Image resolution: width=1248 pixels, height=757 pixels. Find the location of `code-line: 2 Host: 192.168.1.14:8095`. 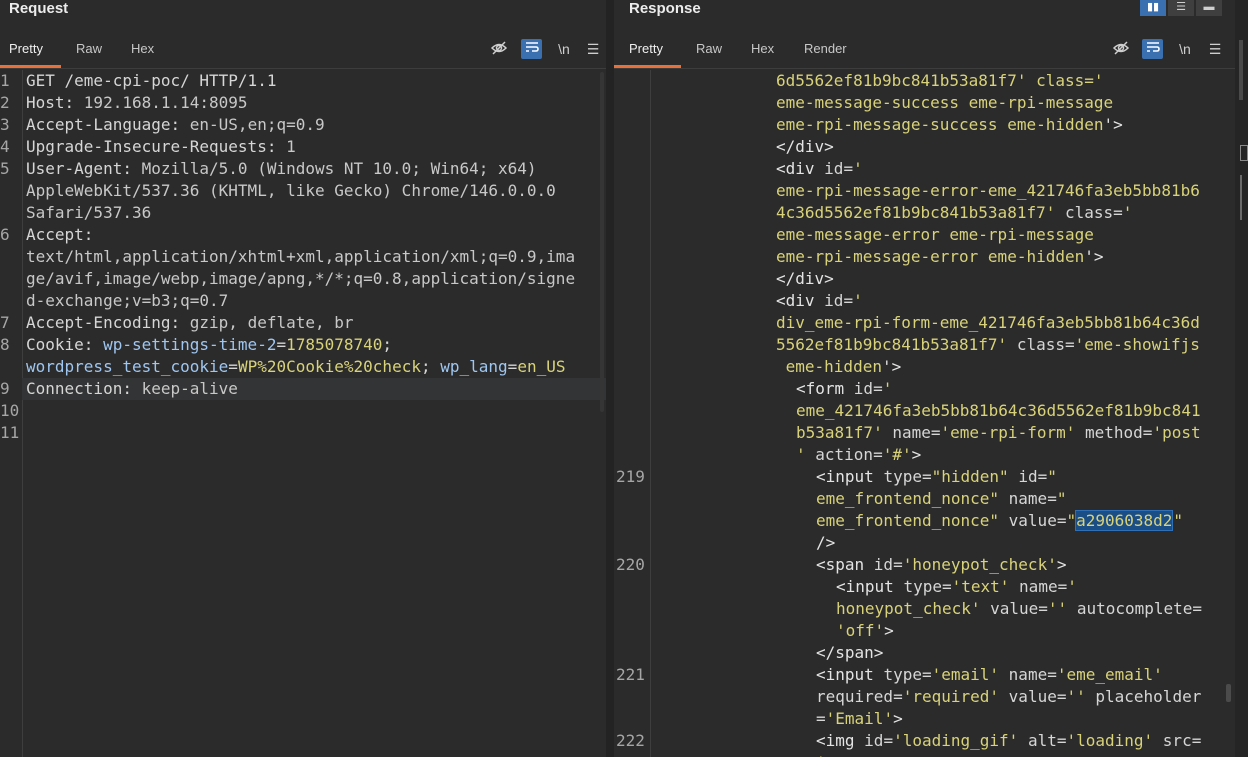

code-line: 2 Host: 192.168.1.14:8095 is located at coordinates (303, 103).